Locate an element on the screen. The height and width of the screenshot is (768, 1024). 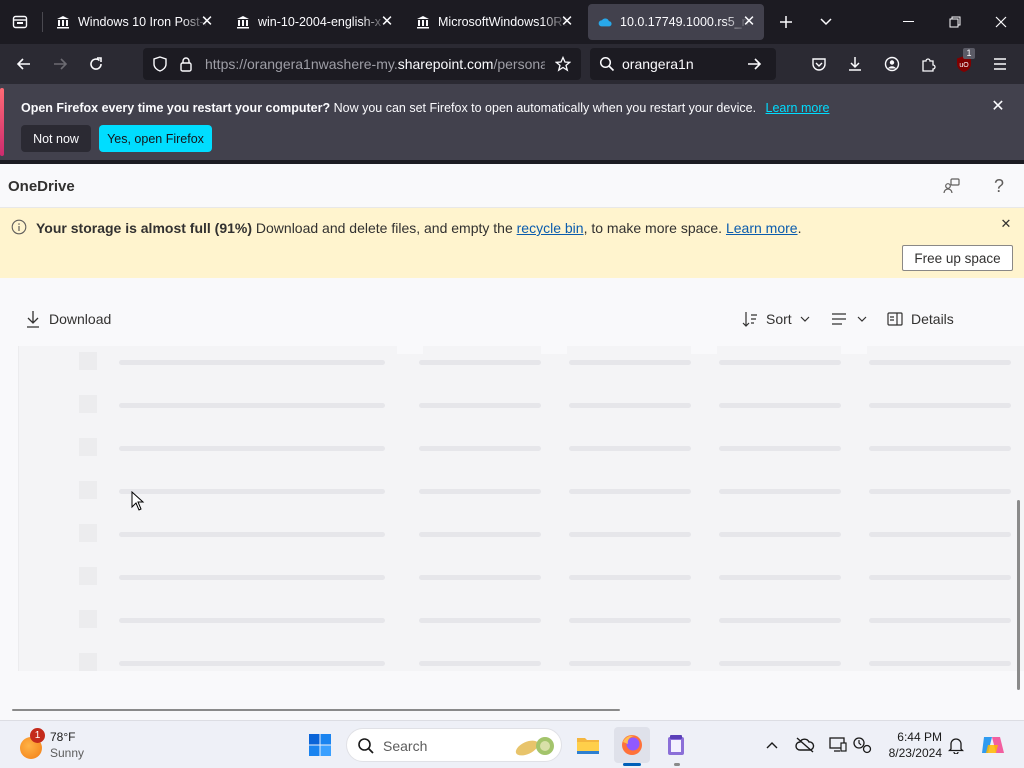
view-options-button is located at coordinates (849, 319).